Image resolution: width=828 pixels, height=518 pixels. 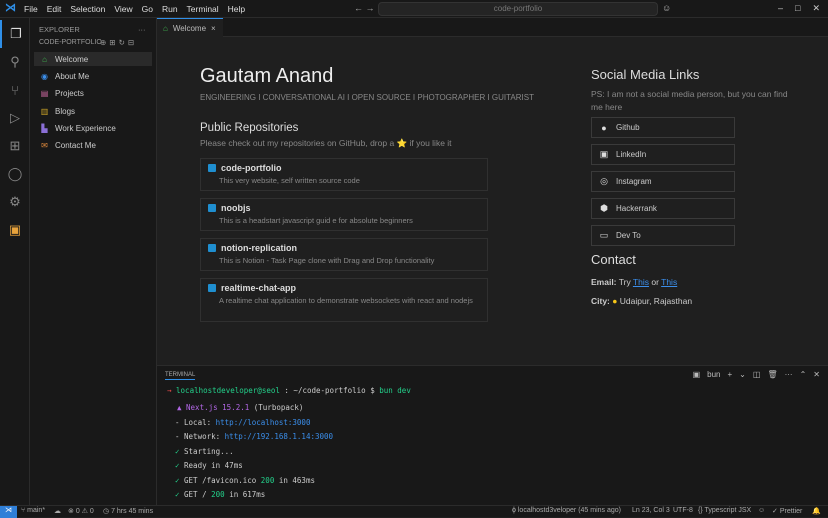 I want to click on social-link-github: ● Github, so click(x=663, y=127).